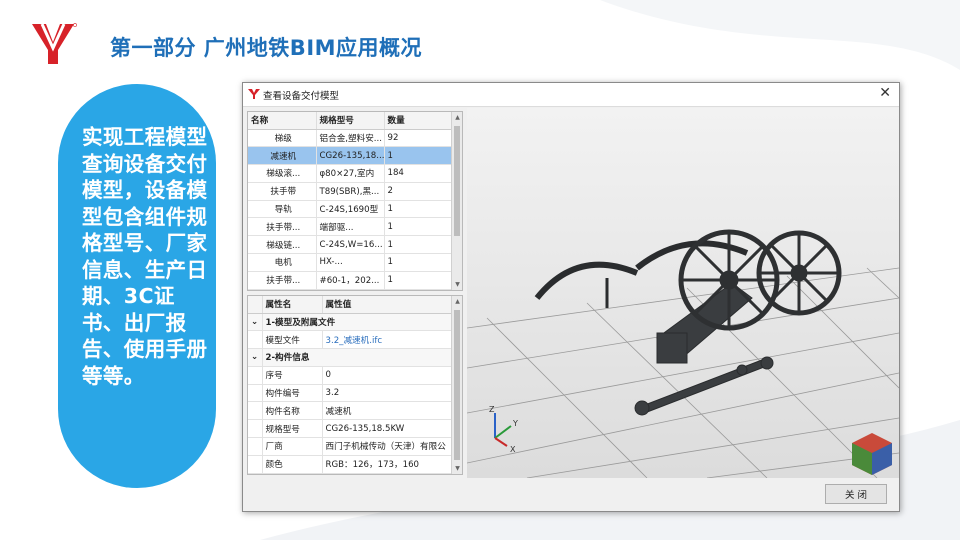 Image resolution: width=960 pixels, height=540 pixels. What do you see at coordinates (282, 209) in the screenshot?
I see `device-name-cell: 导轨` at bounding box center [282, 209].